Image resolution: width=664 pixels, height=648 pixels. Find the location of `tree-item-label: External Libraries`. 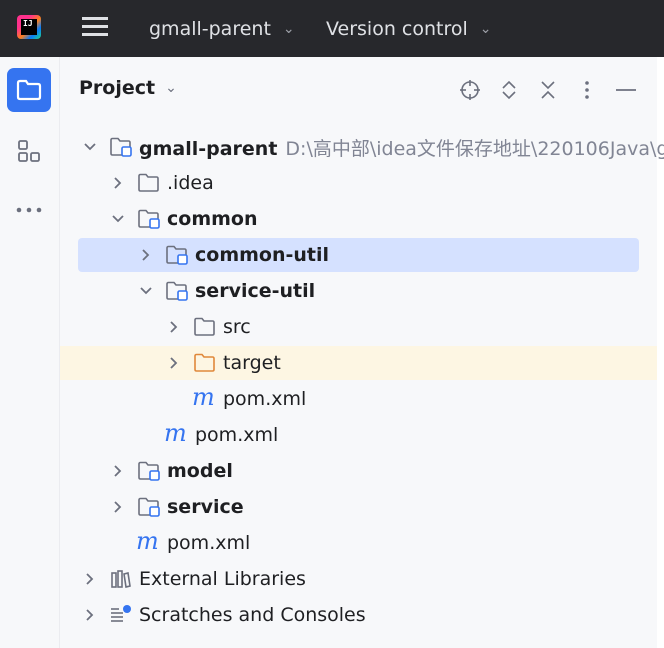

tree-item-label: External Libraries is located at coordinates (222, 579).